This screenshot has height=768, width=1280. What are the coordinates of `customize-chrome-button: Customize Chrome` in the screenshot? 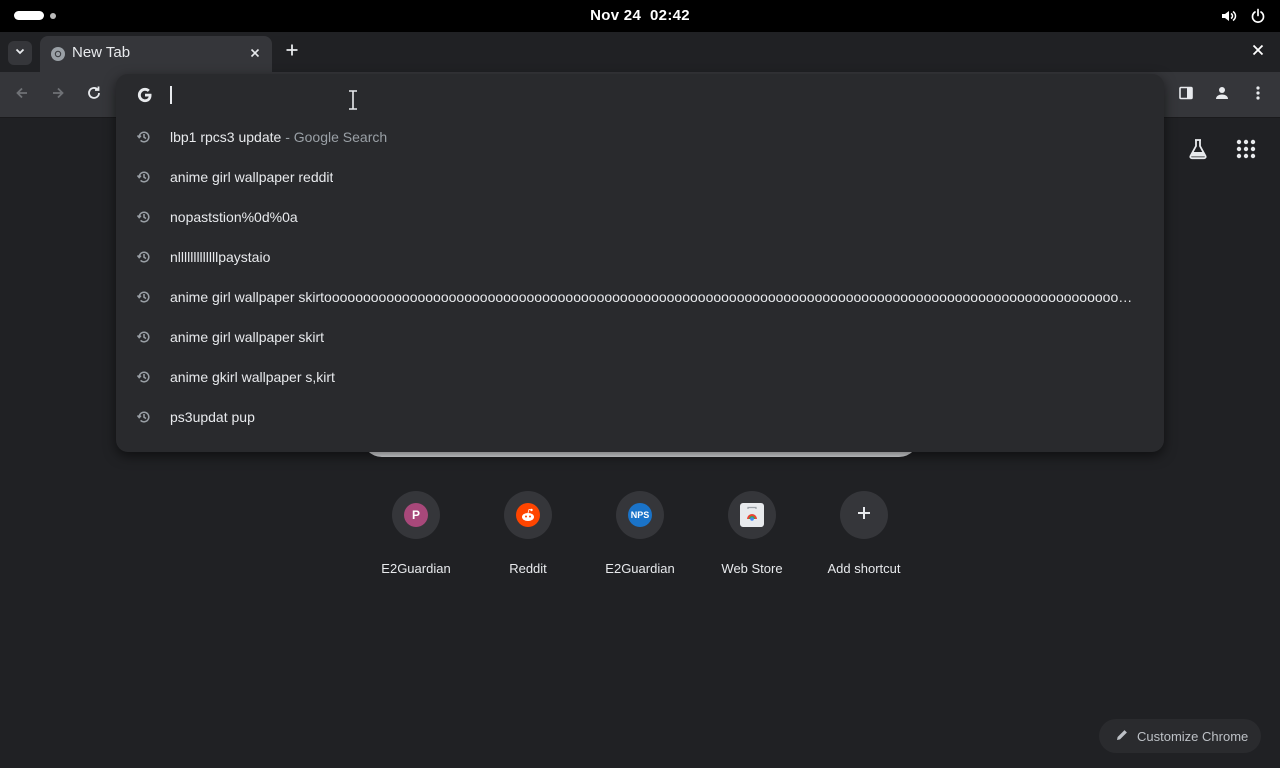 It's located at (1180, 736).